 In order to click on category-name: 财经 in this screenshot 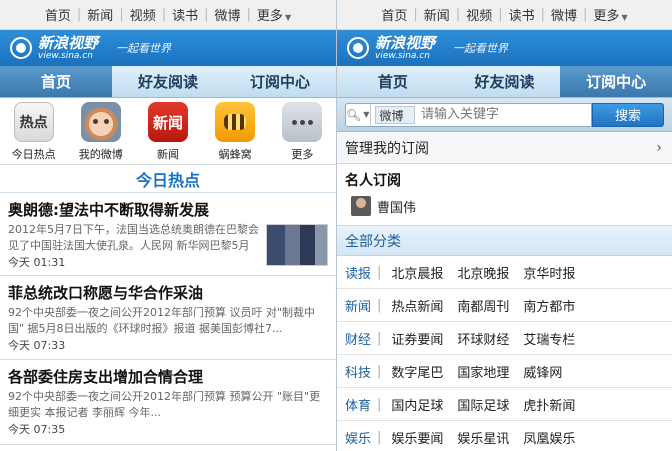, I will do `click(360, 338)`.